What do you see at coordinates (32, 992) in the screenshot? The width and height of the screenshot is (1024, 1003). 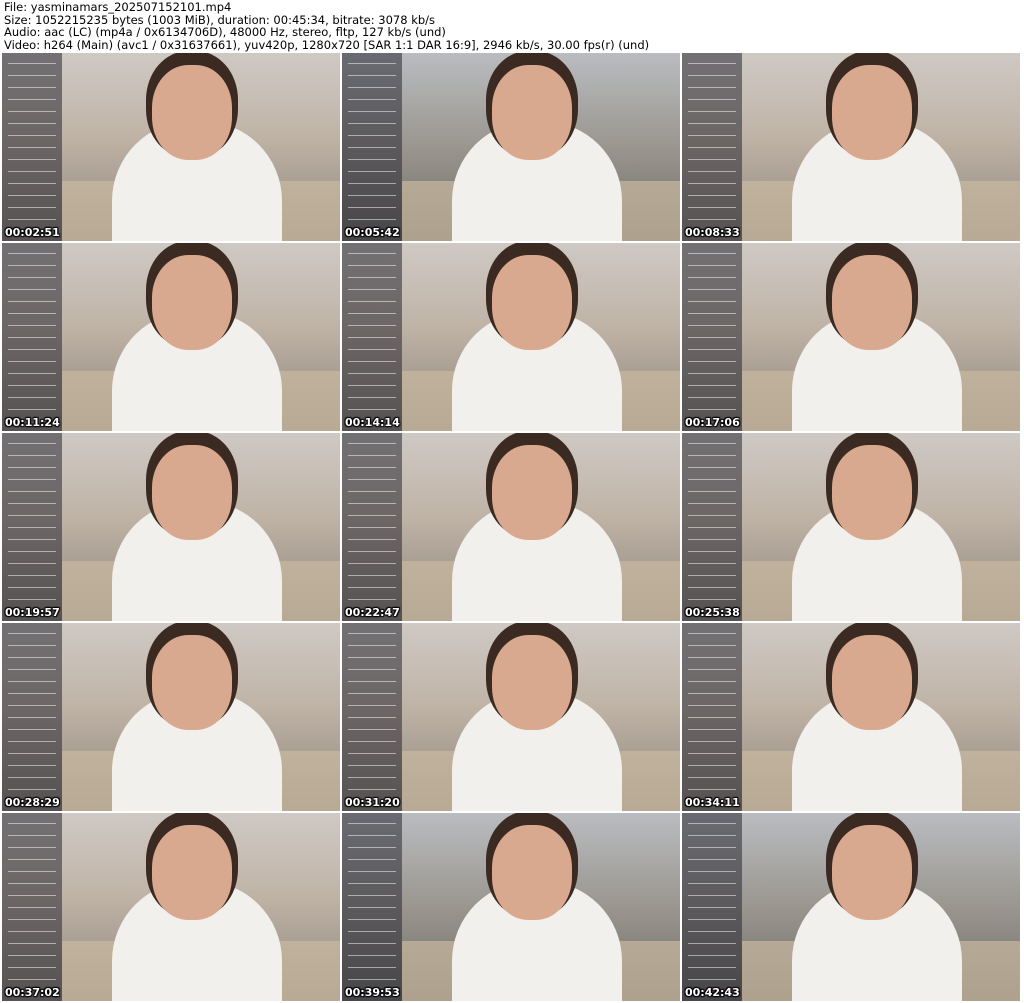 I see `timestamp: 00:37:02` at bounding box center [32, 992].